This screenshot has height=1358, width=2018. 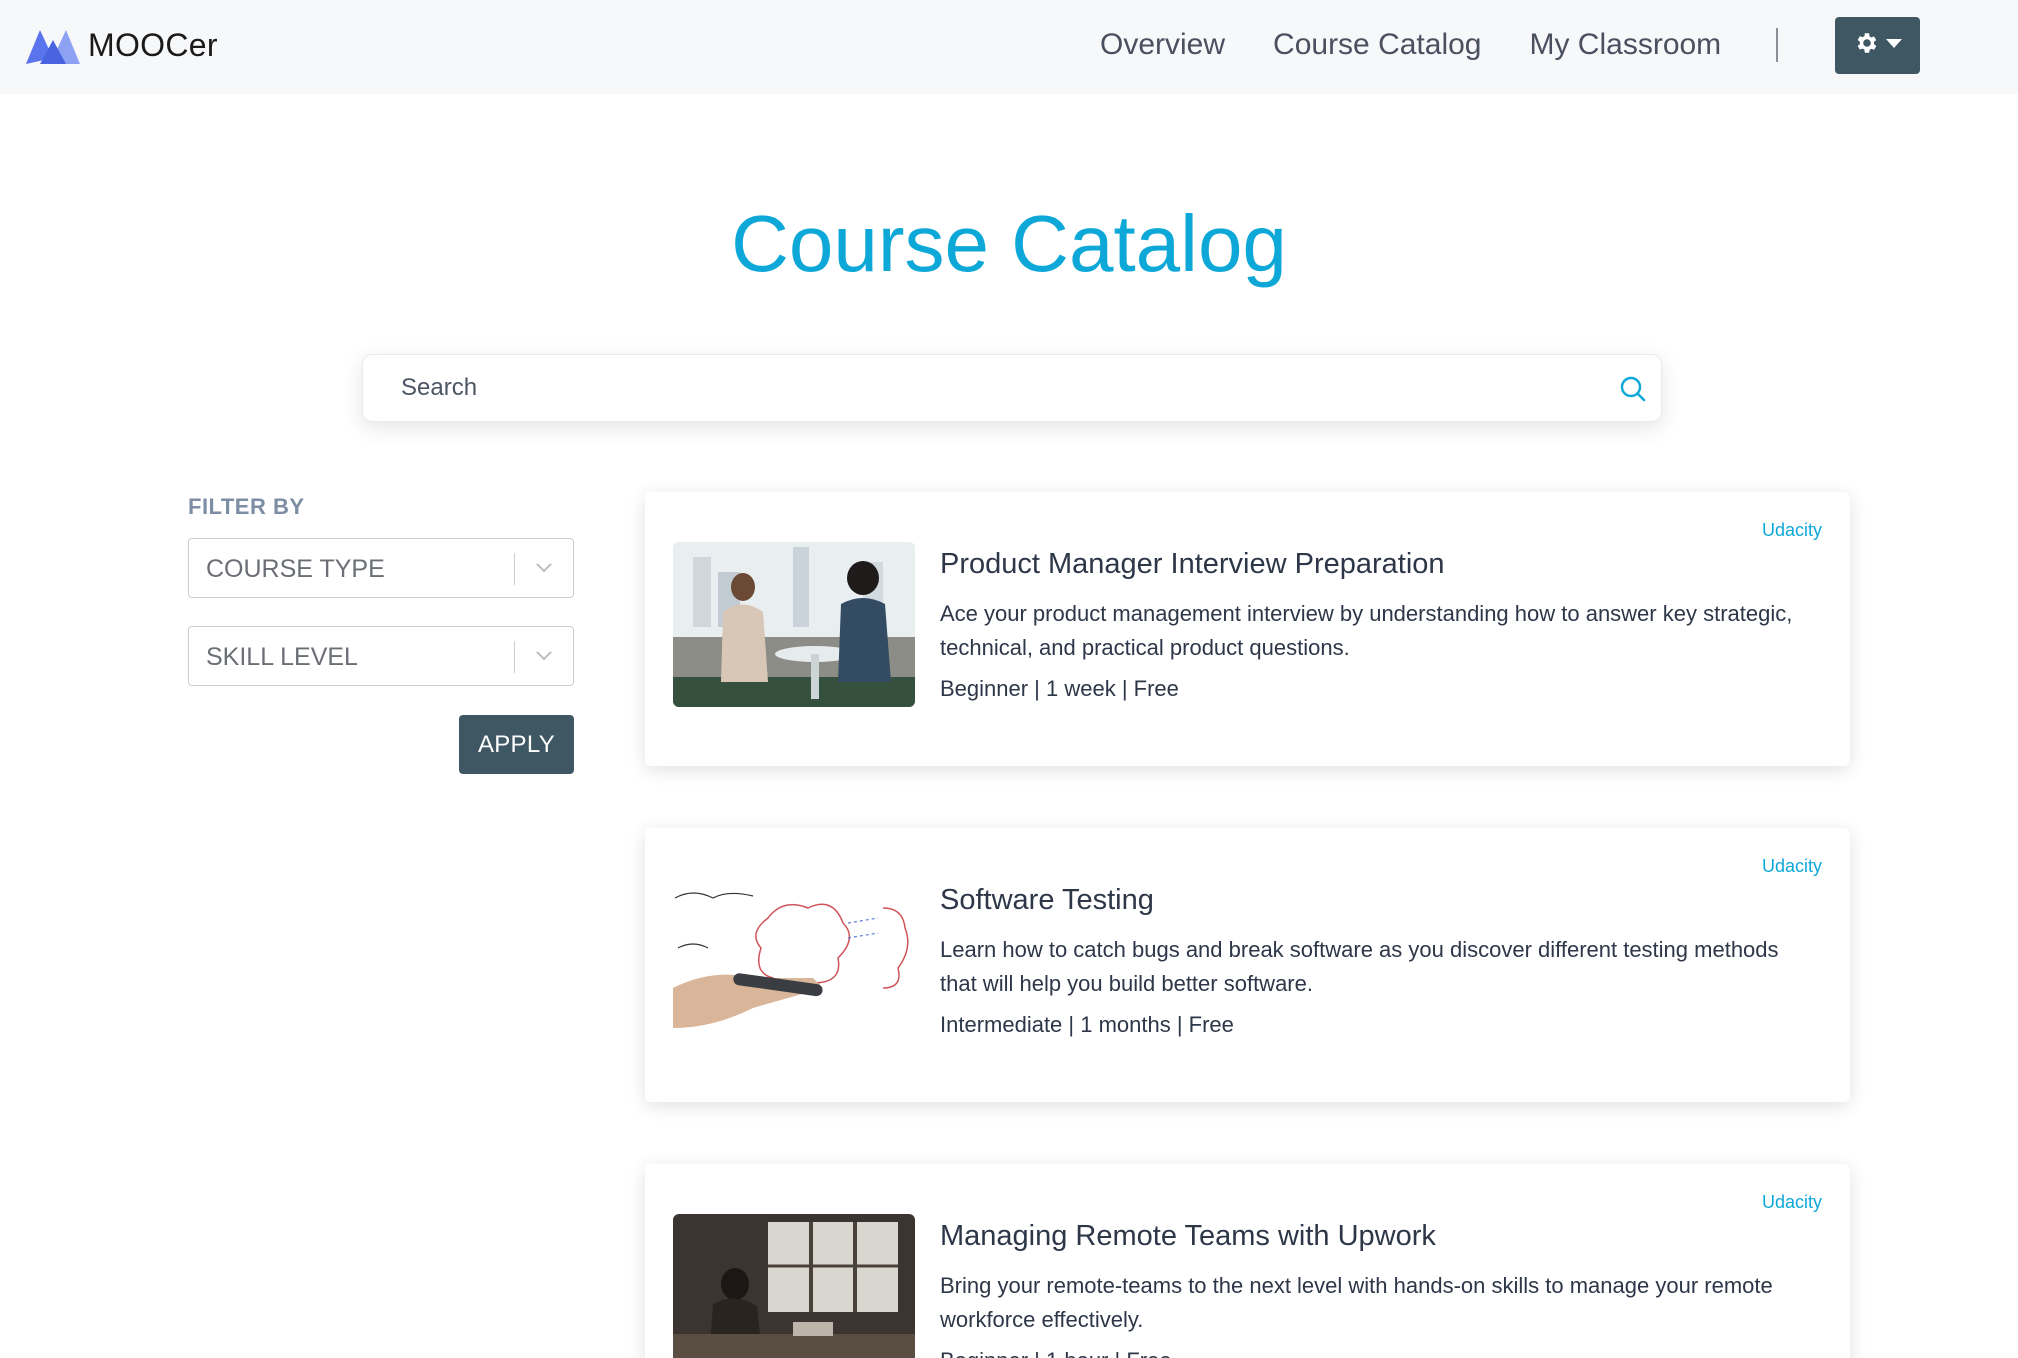 I want to click on nav-divider, so click(x=1777, y=45).